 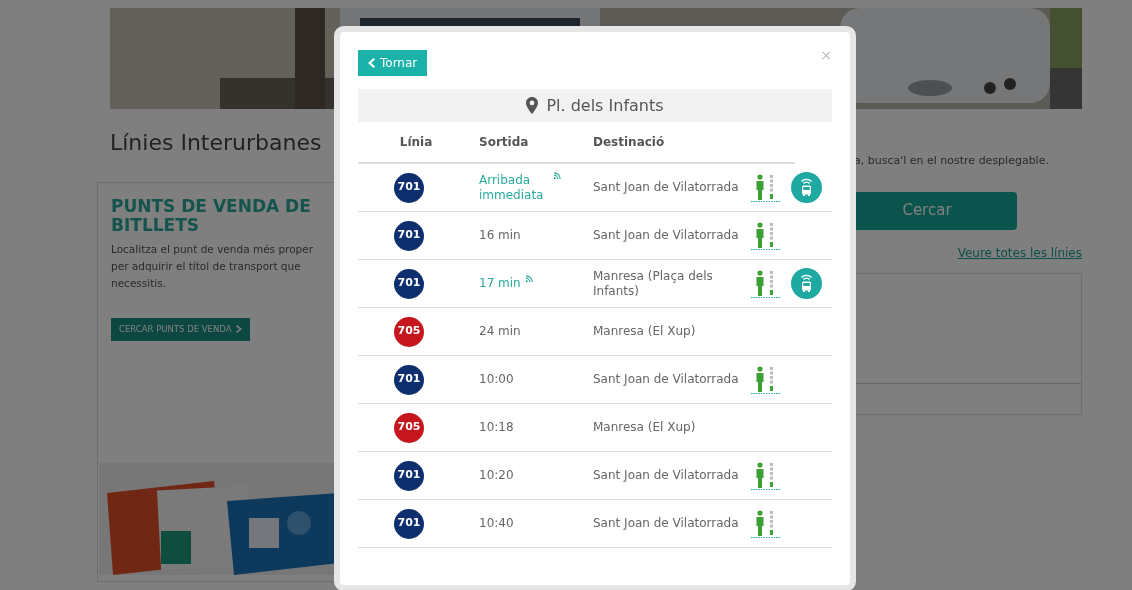 What do you see at coordinates (500, 235) in the screenshot?
I see `departure-time: 16 min` at bounding box center [500, 235].